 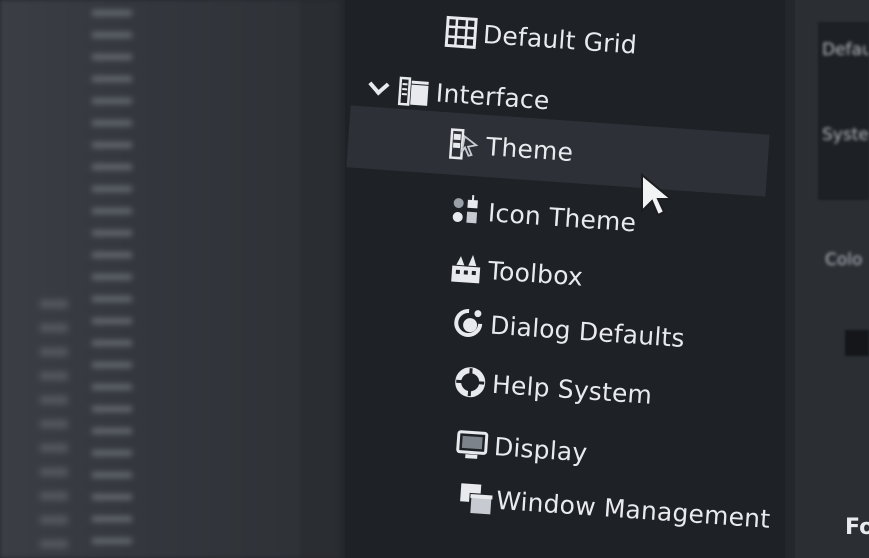 I want to click on tree-item-label: Default Grid, so click(x=560, y=39).